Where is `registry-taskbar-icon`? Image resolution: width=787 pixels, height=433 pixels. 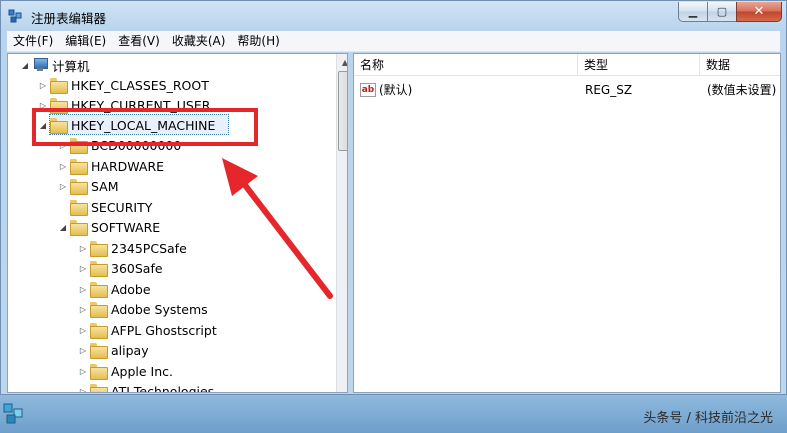
registry-taskbar-icon is located at coordinates (16, 413).